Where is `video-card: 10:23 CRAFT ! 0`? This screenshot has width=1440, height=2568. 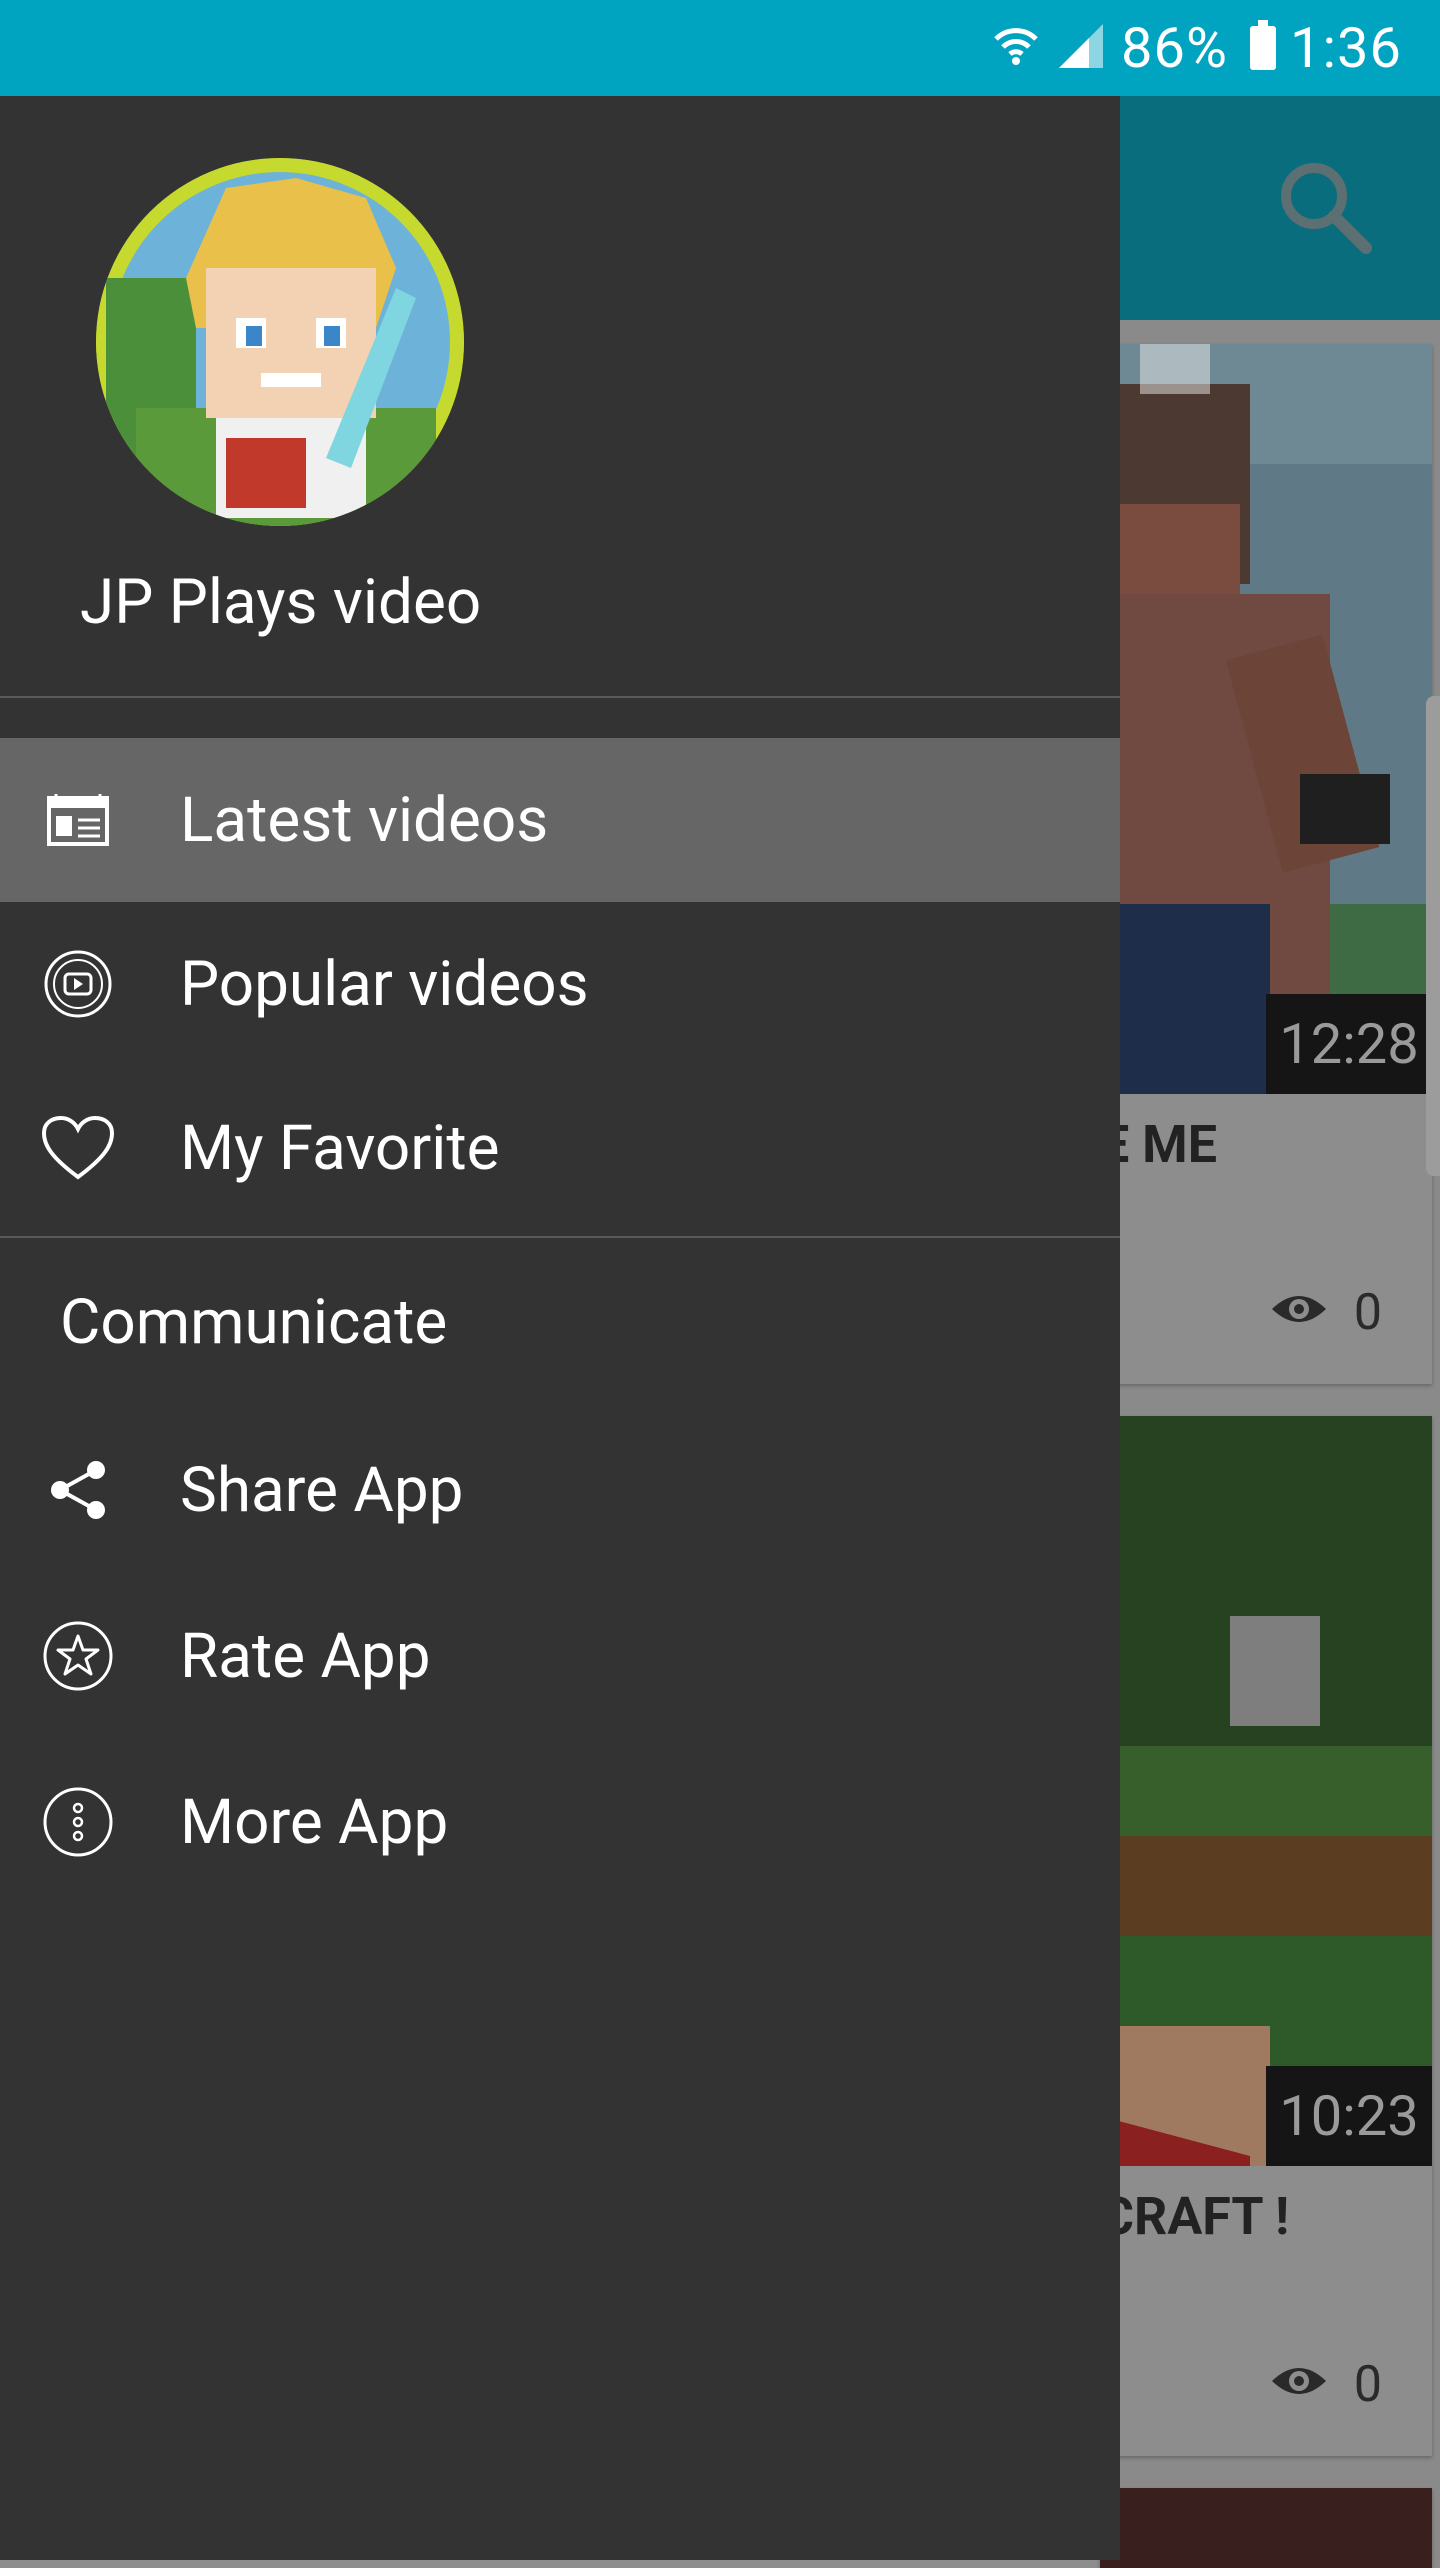
video-card: 10:23 CRAFT ! 0 is located at coordinates (1266, 1936).